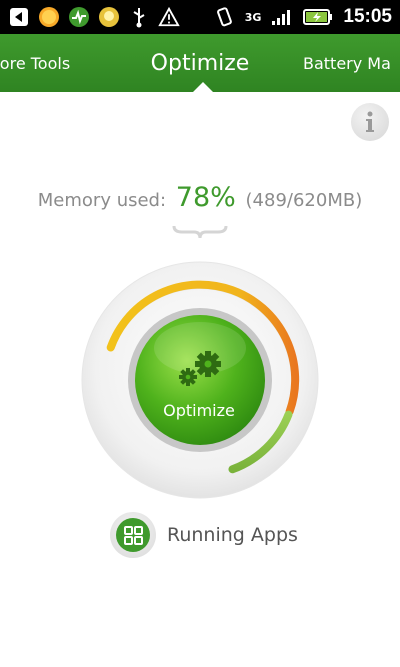  I want to click on grid-apps-icon, so click(133, 535).